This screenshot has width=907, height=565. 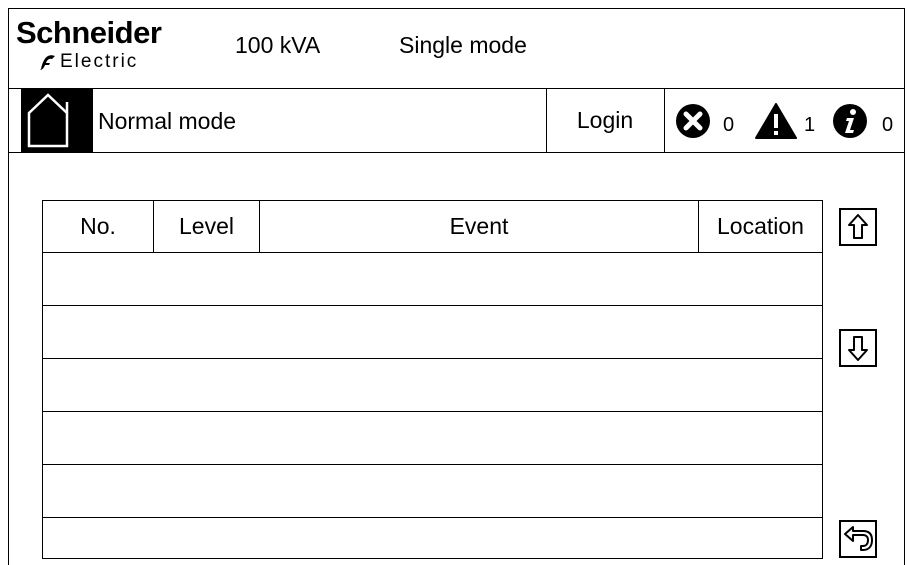 I want to click on column-header-level: Level, so click(x=206, y=226).